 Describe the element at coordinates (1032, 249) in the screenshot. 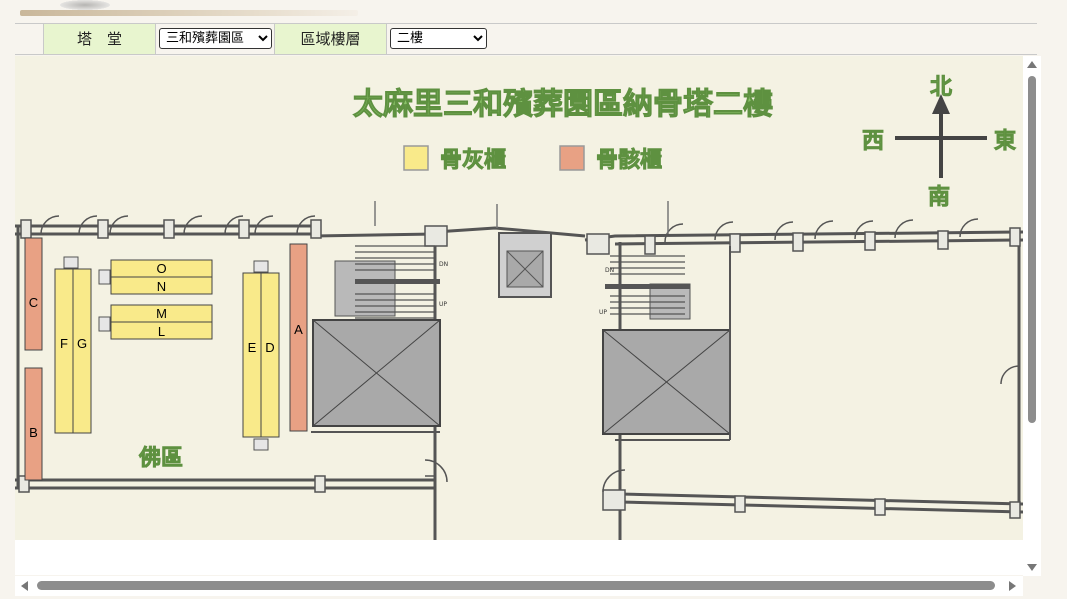

I see `vertical-scroll-thumb` at that location.